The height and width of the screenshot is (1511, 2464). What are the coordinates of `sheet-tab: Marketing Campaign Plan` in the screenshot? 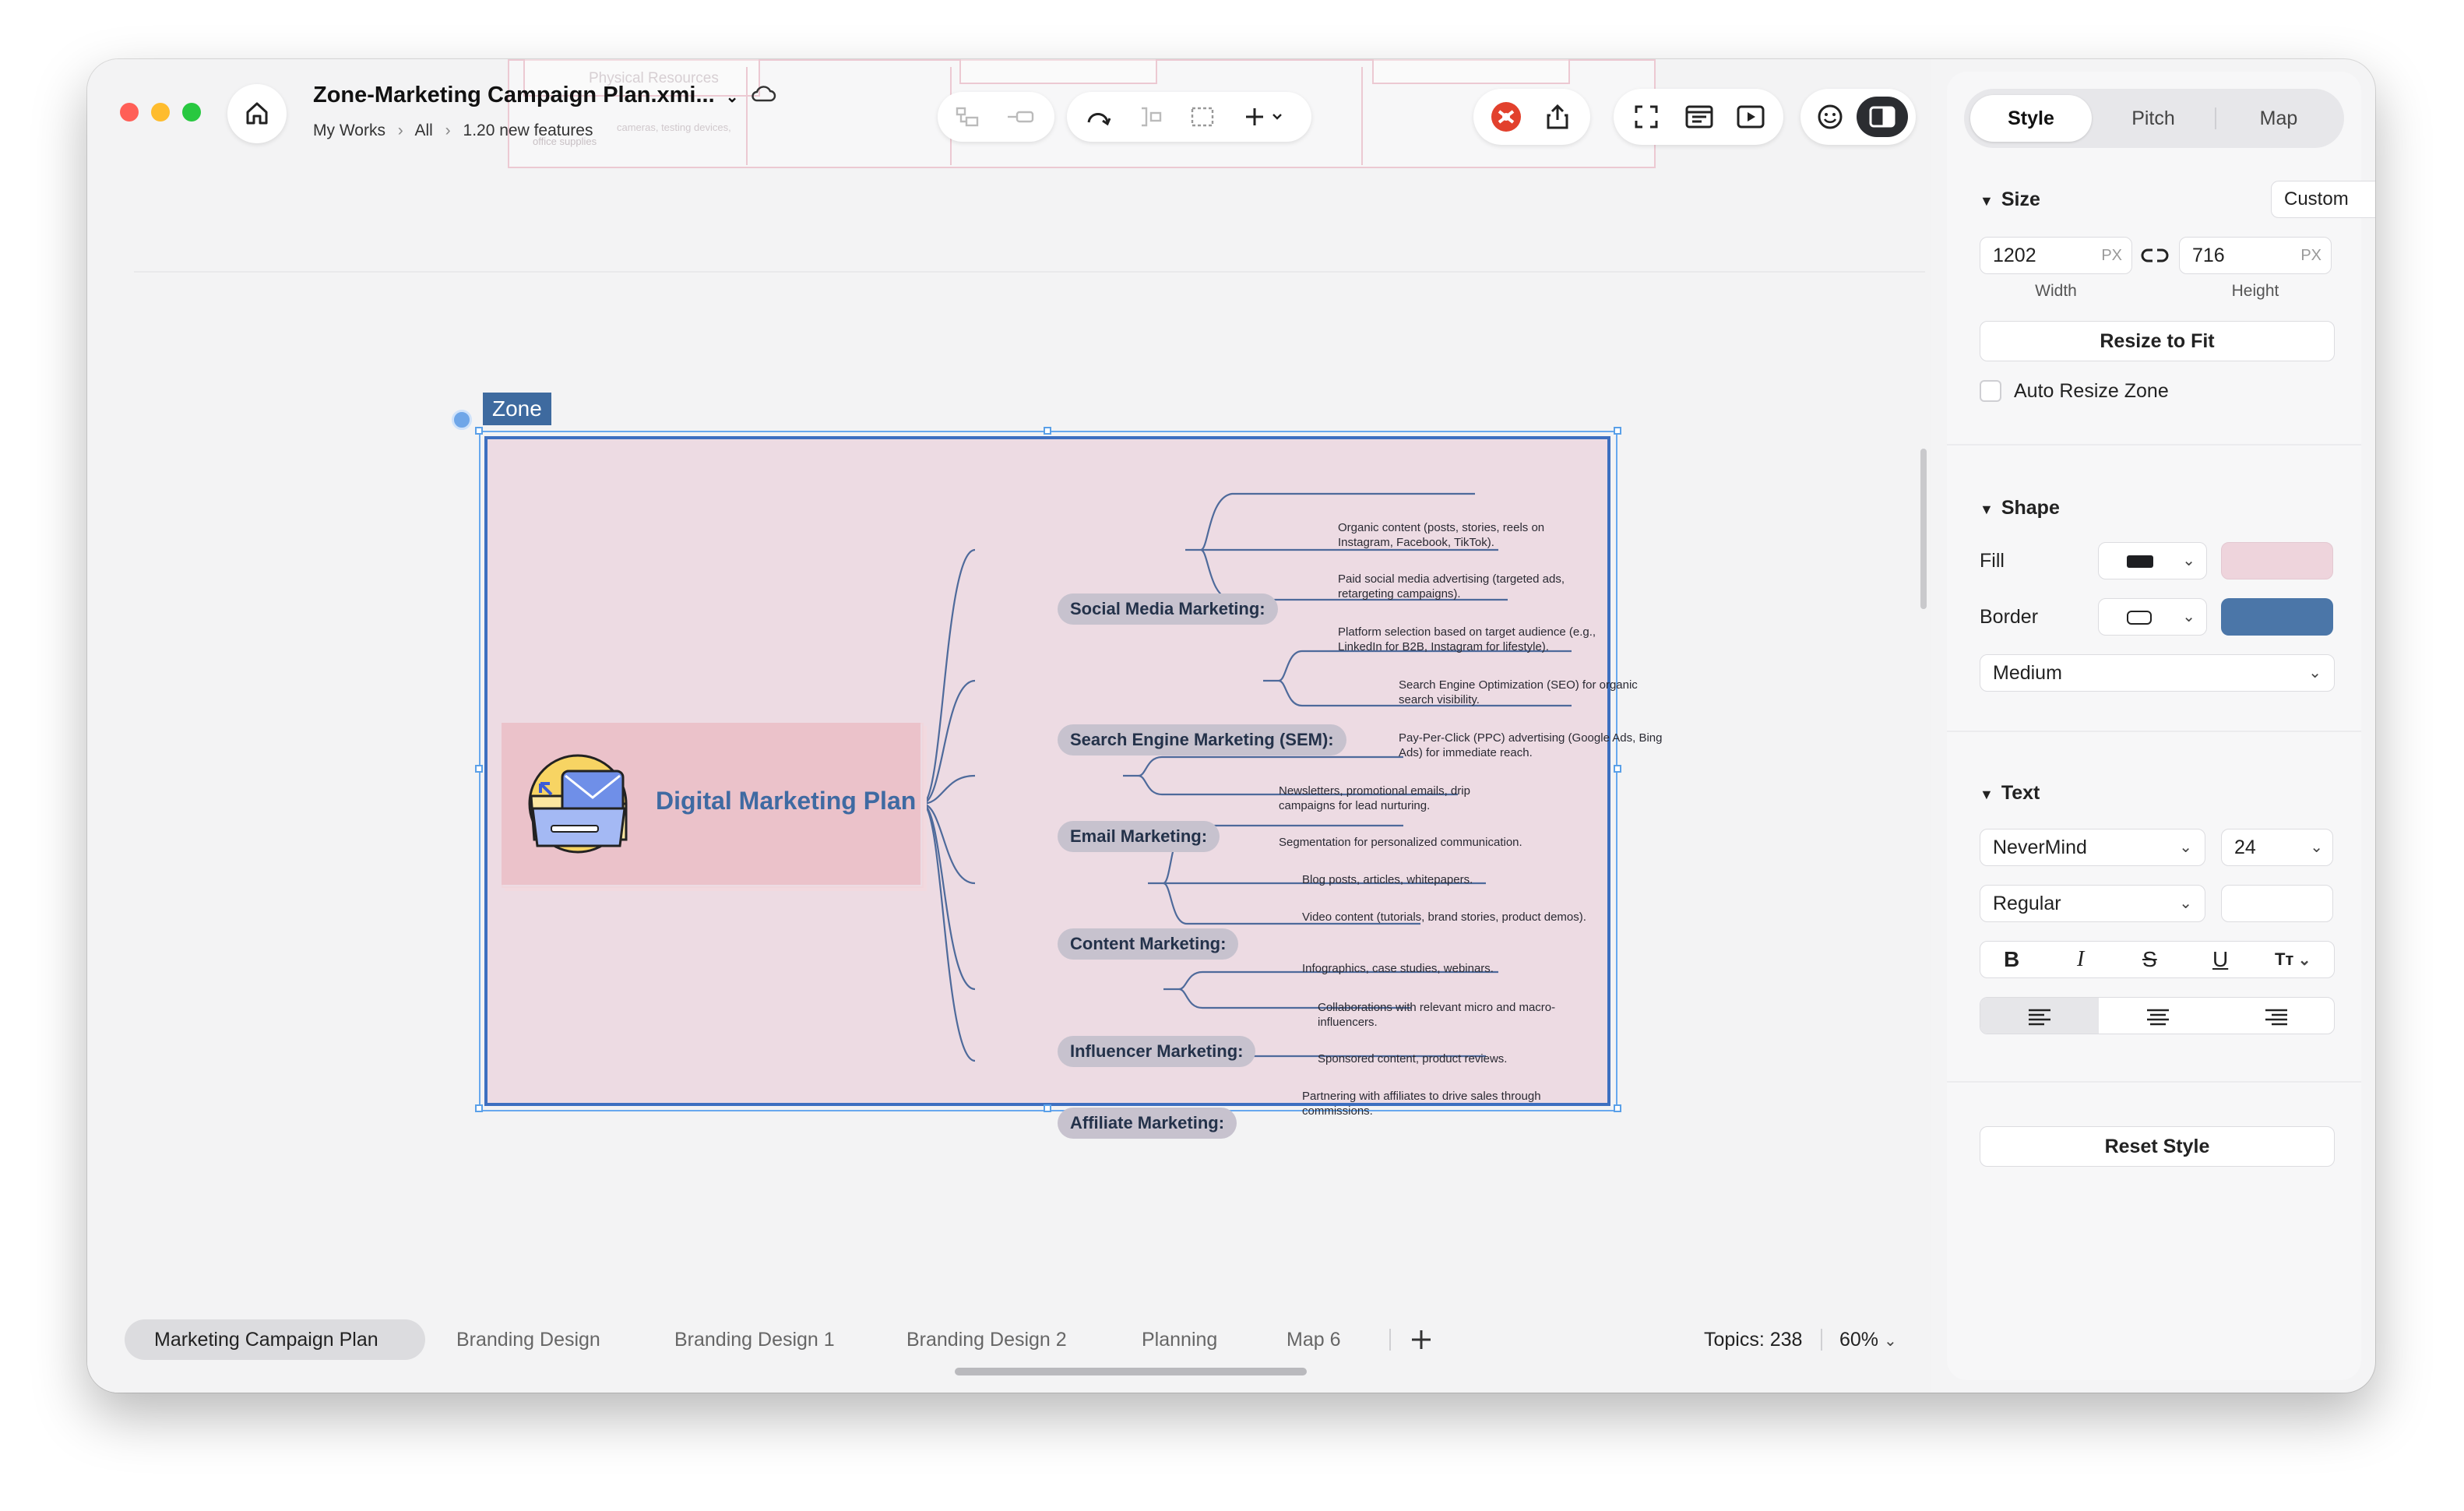 It's located at (266, 1339).